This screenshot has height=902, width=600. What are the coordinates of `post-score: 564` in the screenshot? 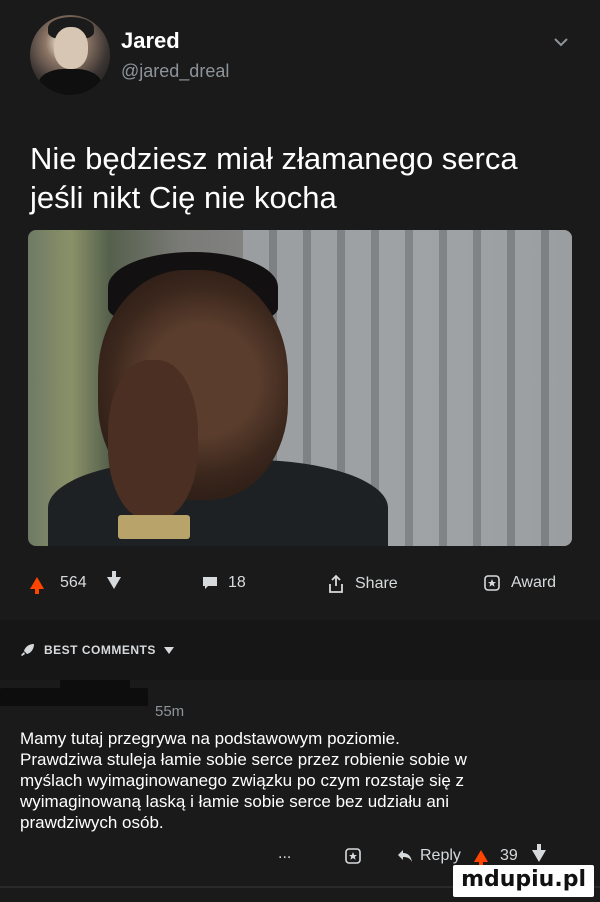 It's located at (73, 582).